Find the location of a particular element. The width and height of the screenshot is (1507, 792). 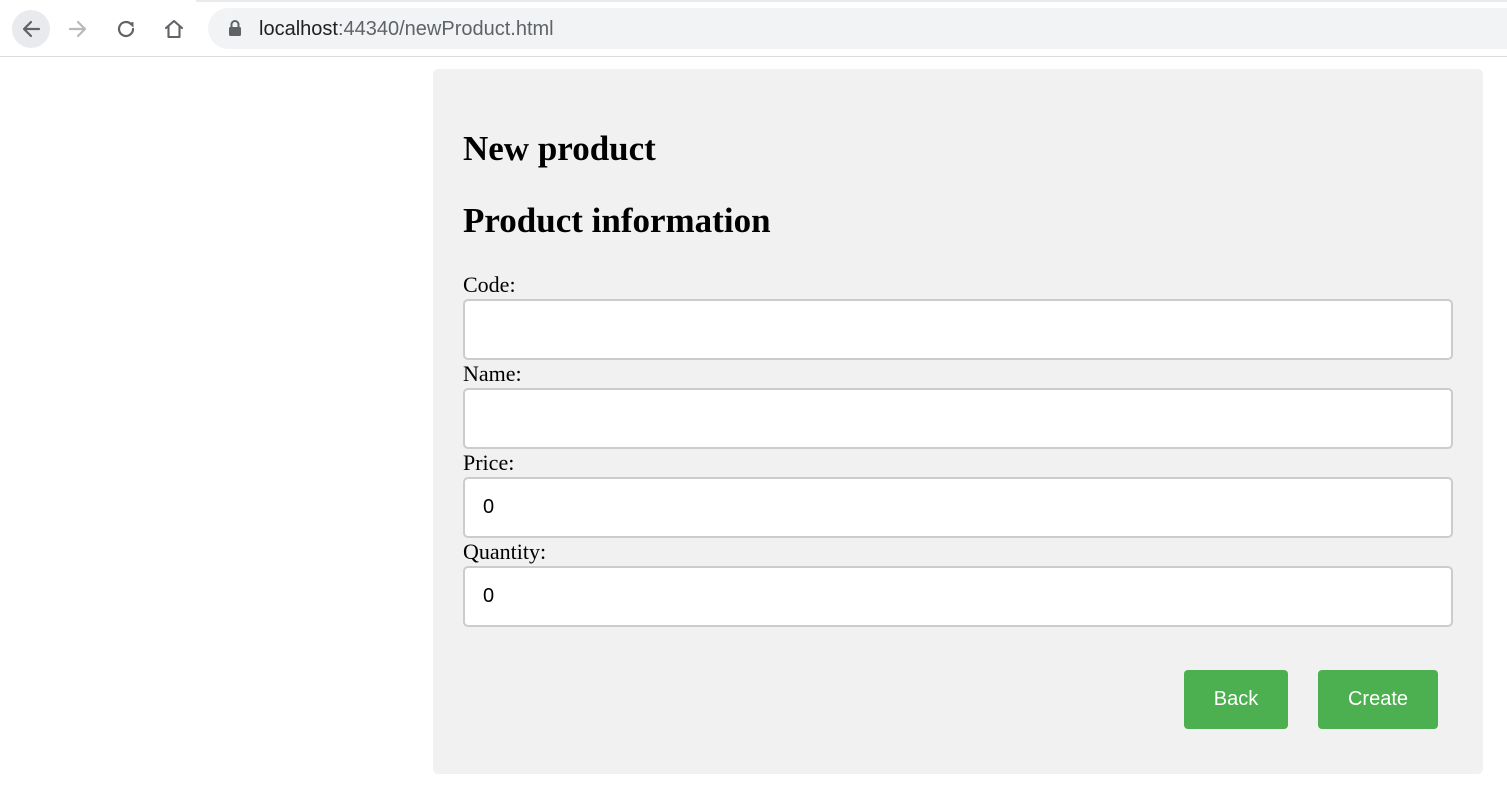

forward-button is located at coordinates (78, 29).